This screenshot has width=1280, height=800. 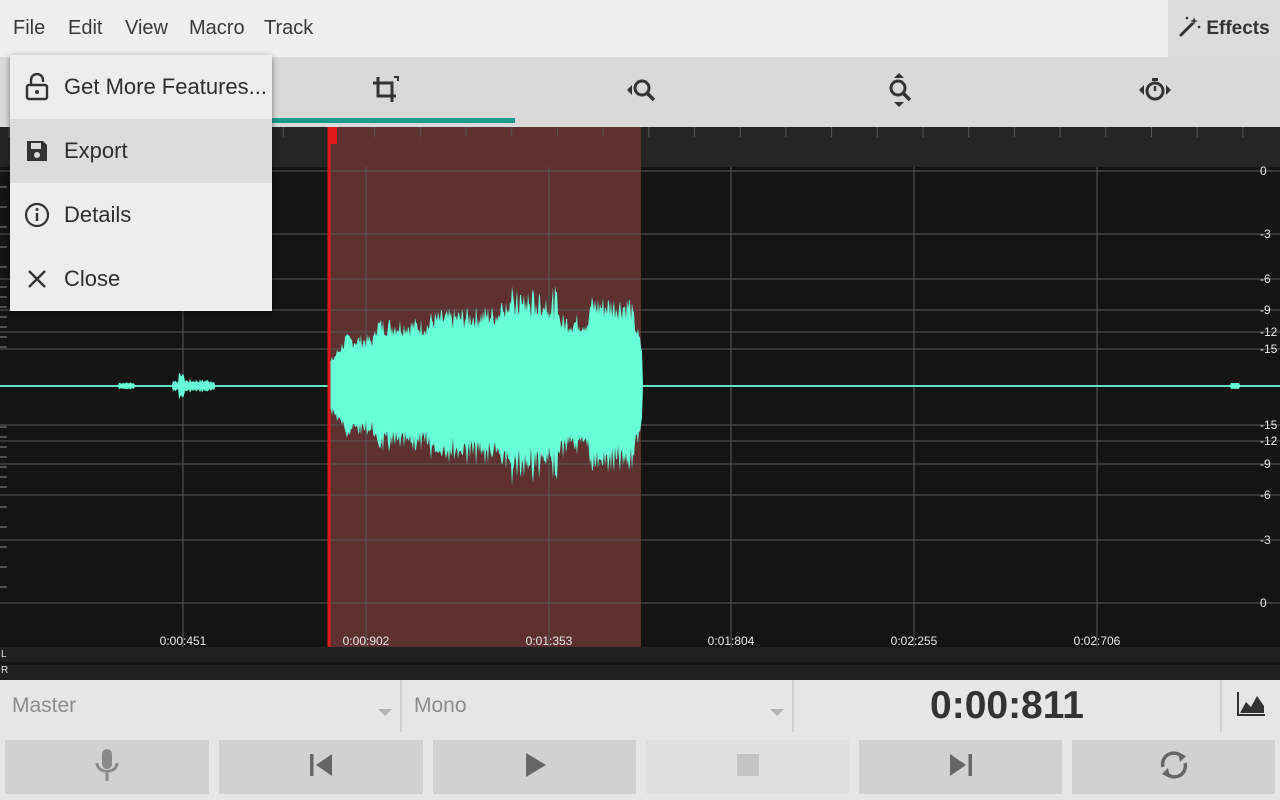 What do you see at coordinates (1008, 706) in the screenshot?
I see `time-display: 0:00:811` at bounding box center [1008, 706].